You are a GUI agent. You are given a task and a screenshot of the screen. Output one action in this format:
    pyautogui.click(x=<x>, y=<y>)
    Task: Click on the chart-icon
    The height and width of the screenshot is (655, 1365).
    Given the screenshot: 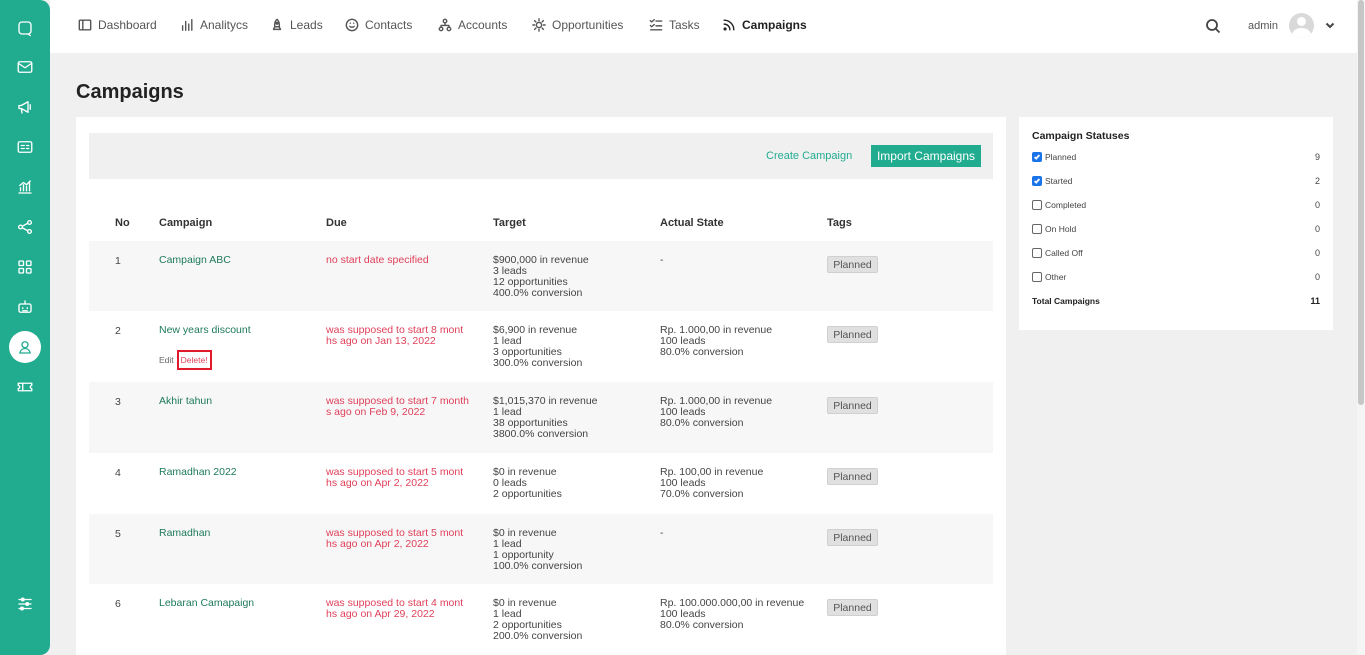 What is the action you would take?
    pyautogui.click(x=25, y=187)
    